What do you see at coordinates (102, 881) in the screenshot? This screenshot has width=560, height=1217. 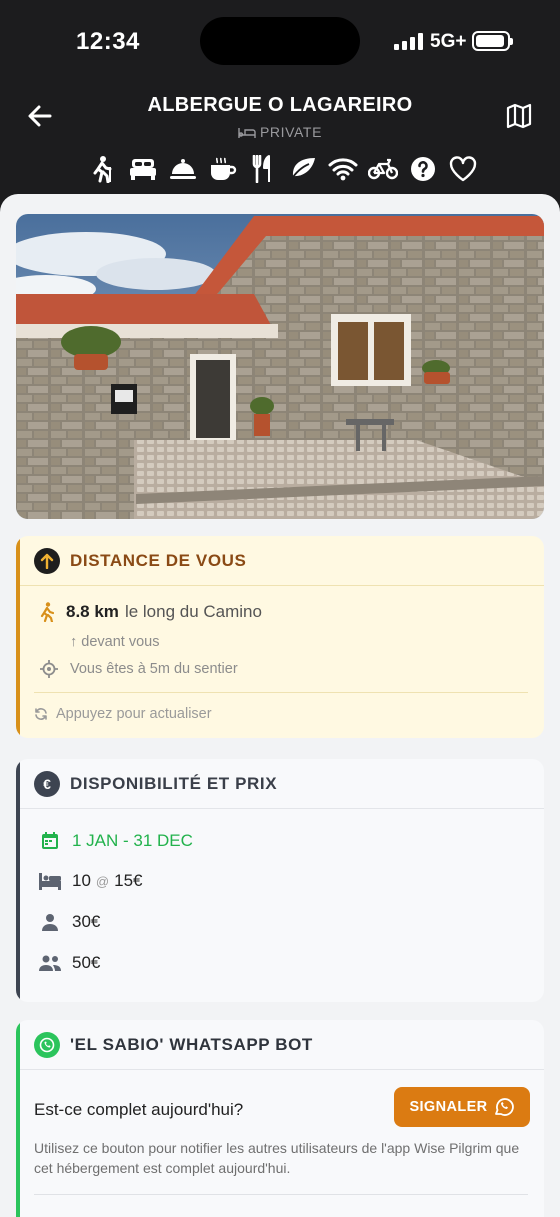 I see `at-symbol: @` at bounding box center [102, 881].